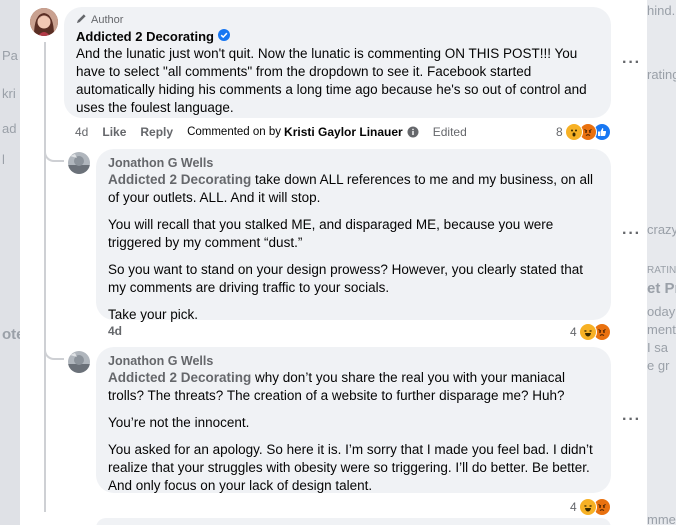 The height and width of the screenshot is (525, 676). What do you see at coordinates (661, 10) in the screenshot?
I see `bg-fragment: hind.` at bounding box center [661, 10].